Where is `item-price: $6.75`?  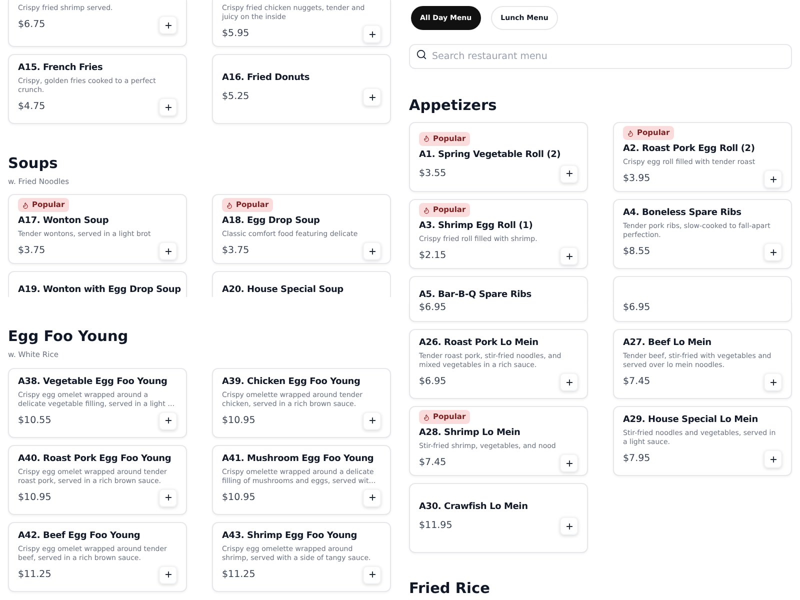
item-price: $6.75 is located at coordinates (32, 25).